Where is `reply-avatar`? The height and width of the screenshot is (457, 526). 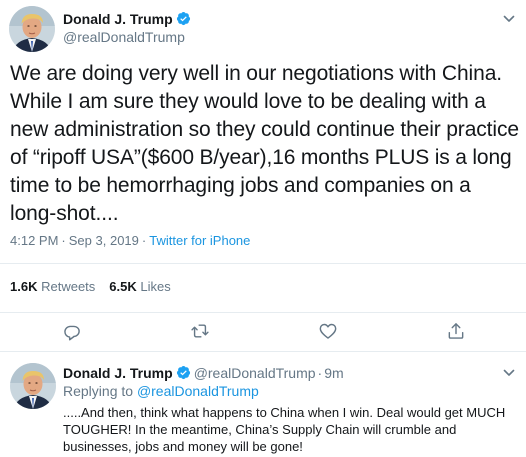 reply-avatar is located at coordinates (33, 386).